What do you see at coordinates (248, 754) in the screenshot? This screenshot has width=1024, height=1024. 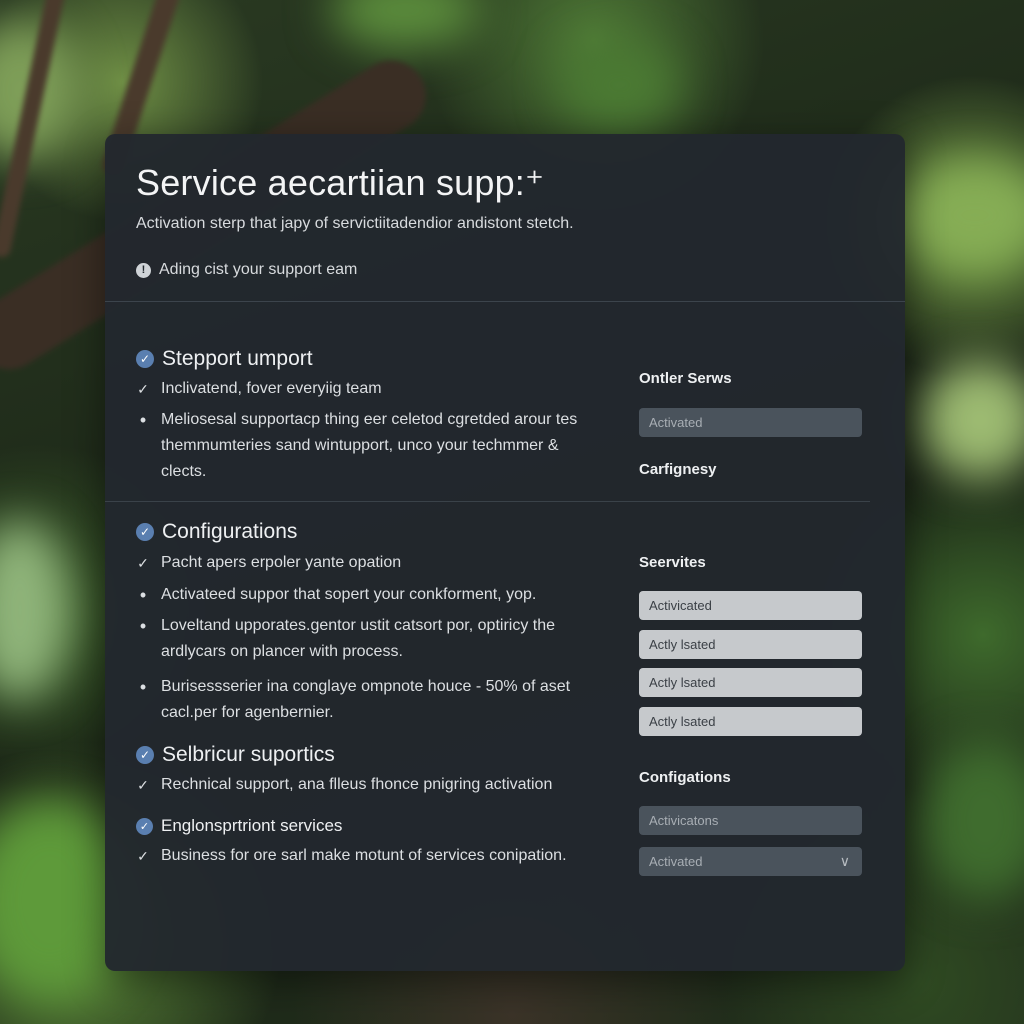 I see `section-heading-text: Selbricur suportics` at bounding box center [248, 754].